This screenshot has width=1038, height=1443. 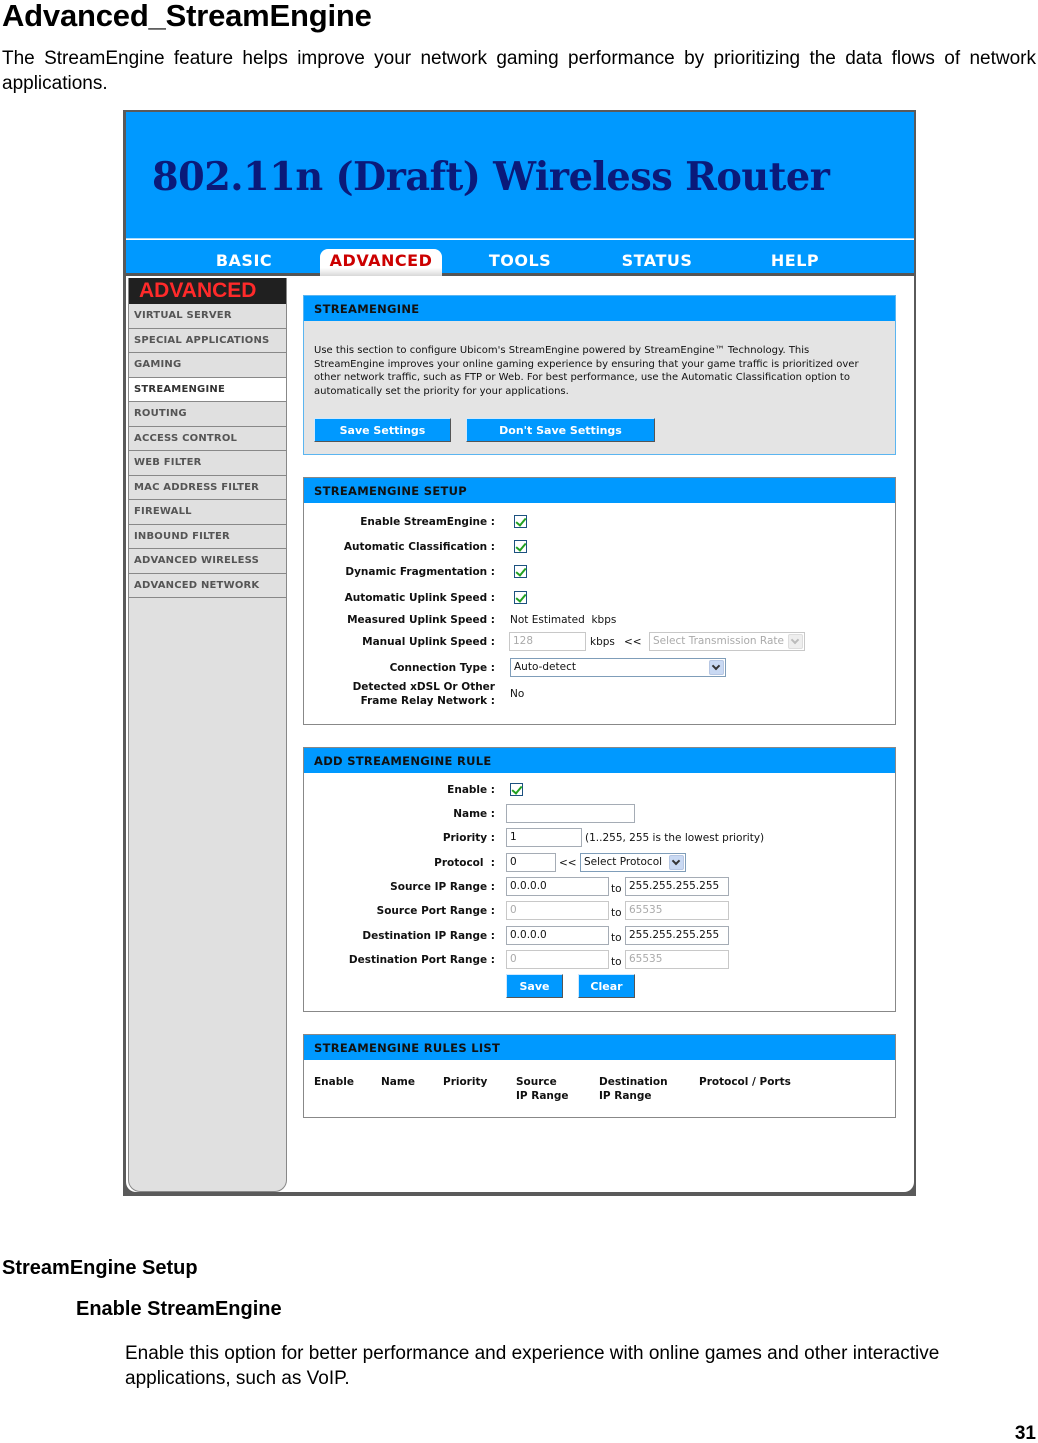 What do you see at coordinates (544, 837) in the screenshot?
I see `rule-priority-input: 1` at bounding box center [544, 837].